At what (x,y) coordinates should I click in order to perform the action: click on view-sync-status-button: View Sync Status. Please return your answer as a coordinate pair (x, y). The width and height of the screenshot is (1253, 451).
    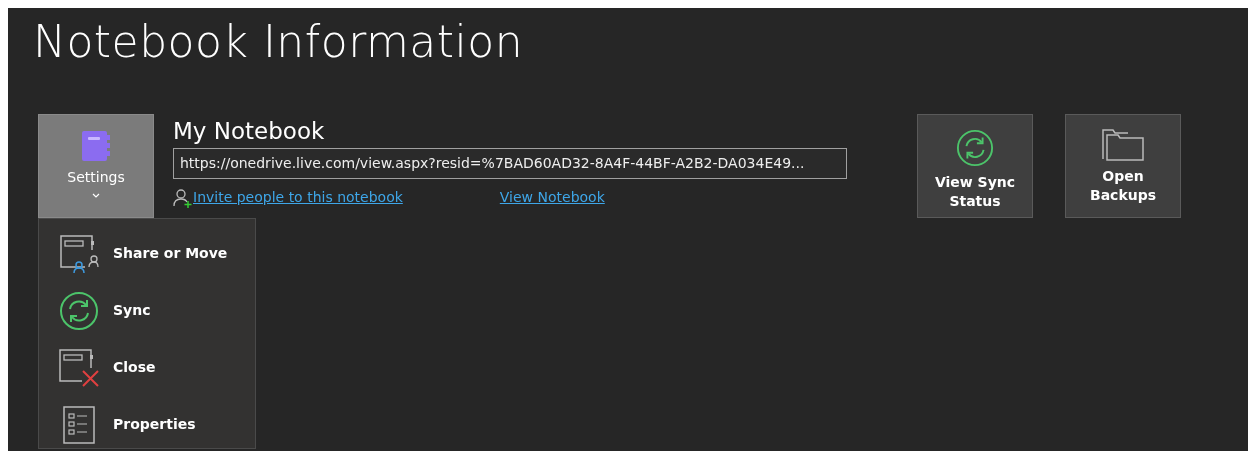
    Looking at the image, I should click on (975, 165).